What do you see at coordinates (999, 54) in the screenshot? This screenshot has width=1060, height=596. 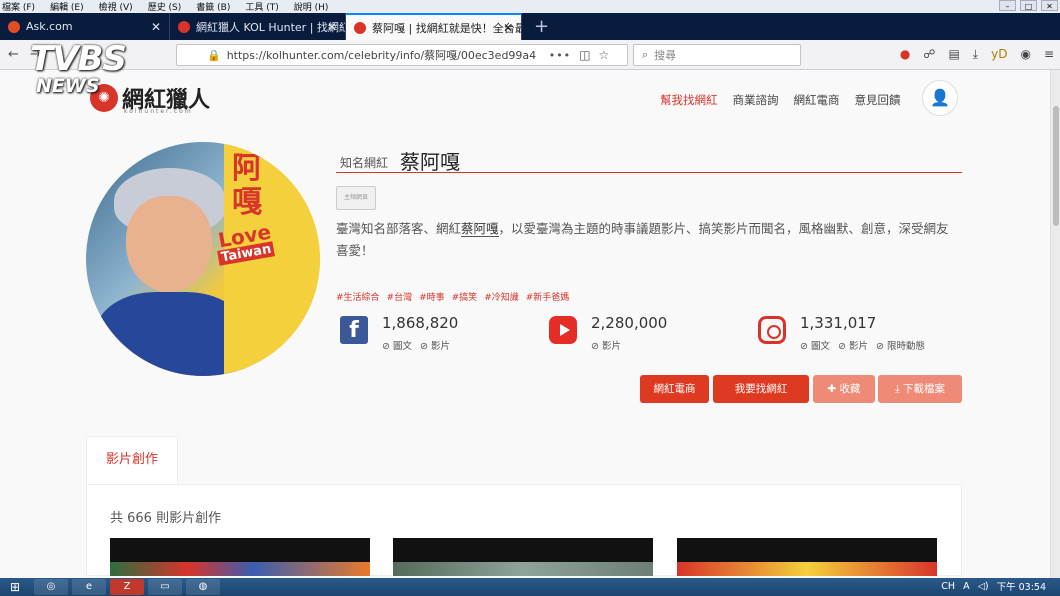 I see `yd-icon: yD` at bounding box center [999, 54].